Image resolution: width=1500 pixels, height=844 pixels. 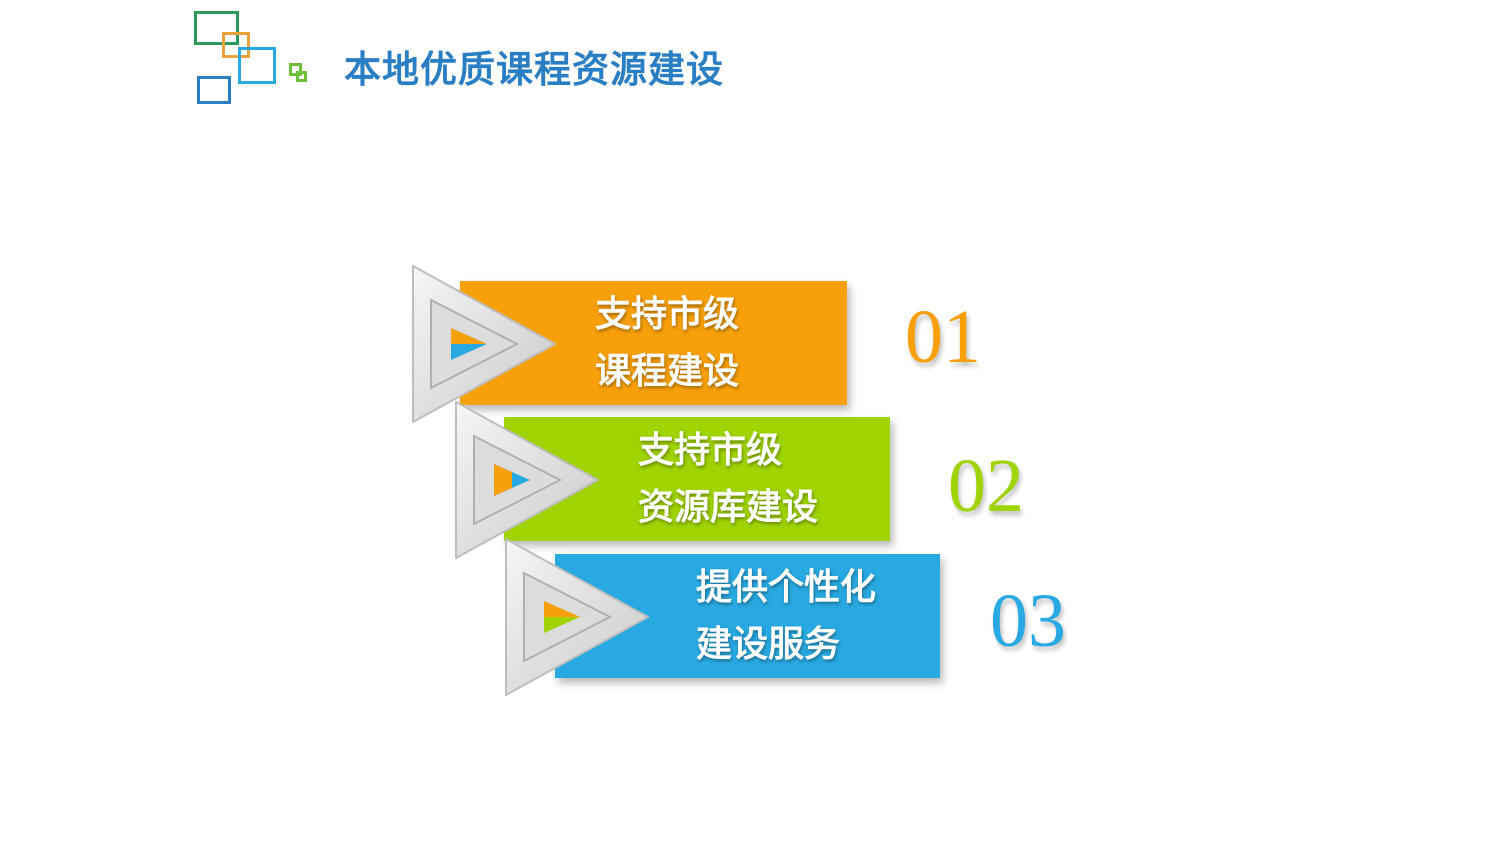 I want to click on step-2-label-line1: 支持市级, so click(x=710, y=450).